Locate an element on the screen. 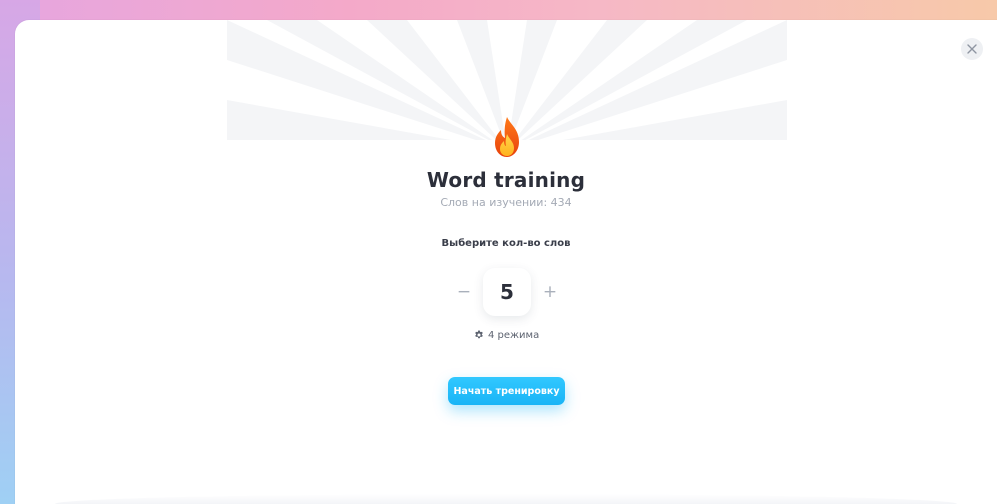 The height and width of the screenshot is (504, 997). word-count-value: 5 is located at coordinates (507, 292).